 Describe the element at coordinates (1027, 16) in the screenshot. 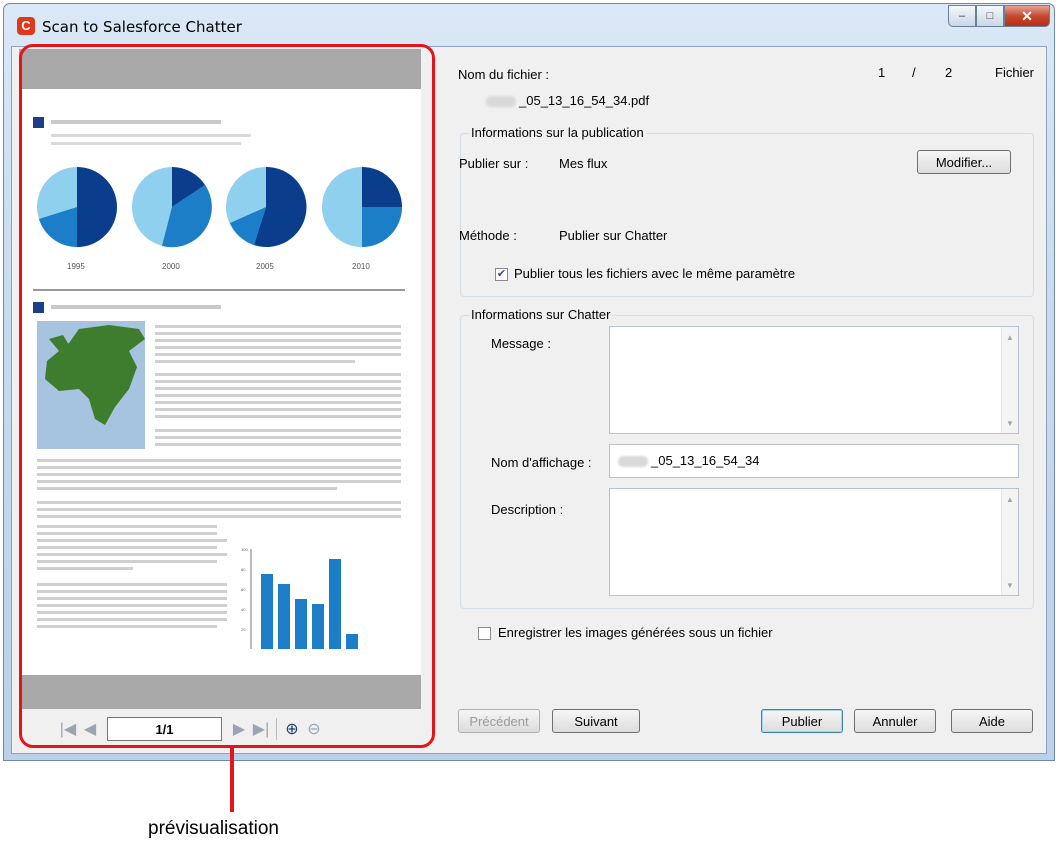

I see `close-button: ✕` at that location.